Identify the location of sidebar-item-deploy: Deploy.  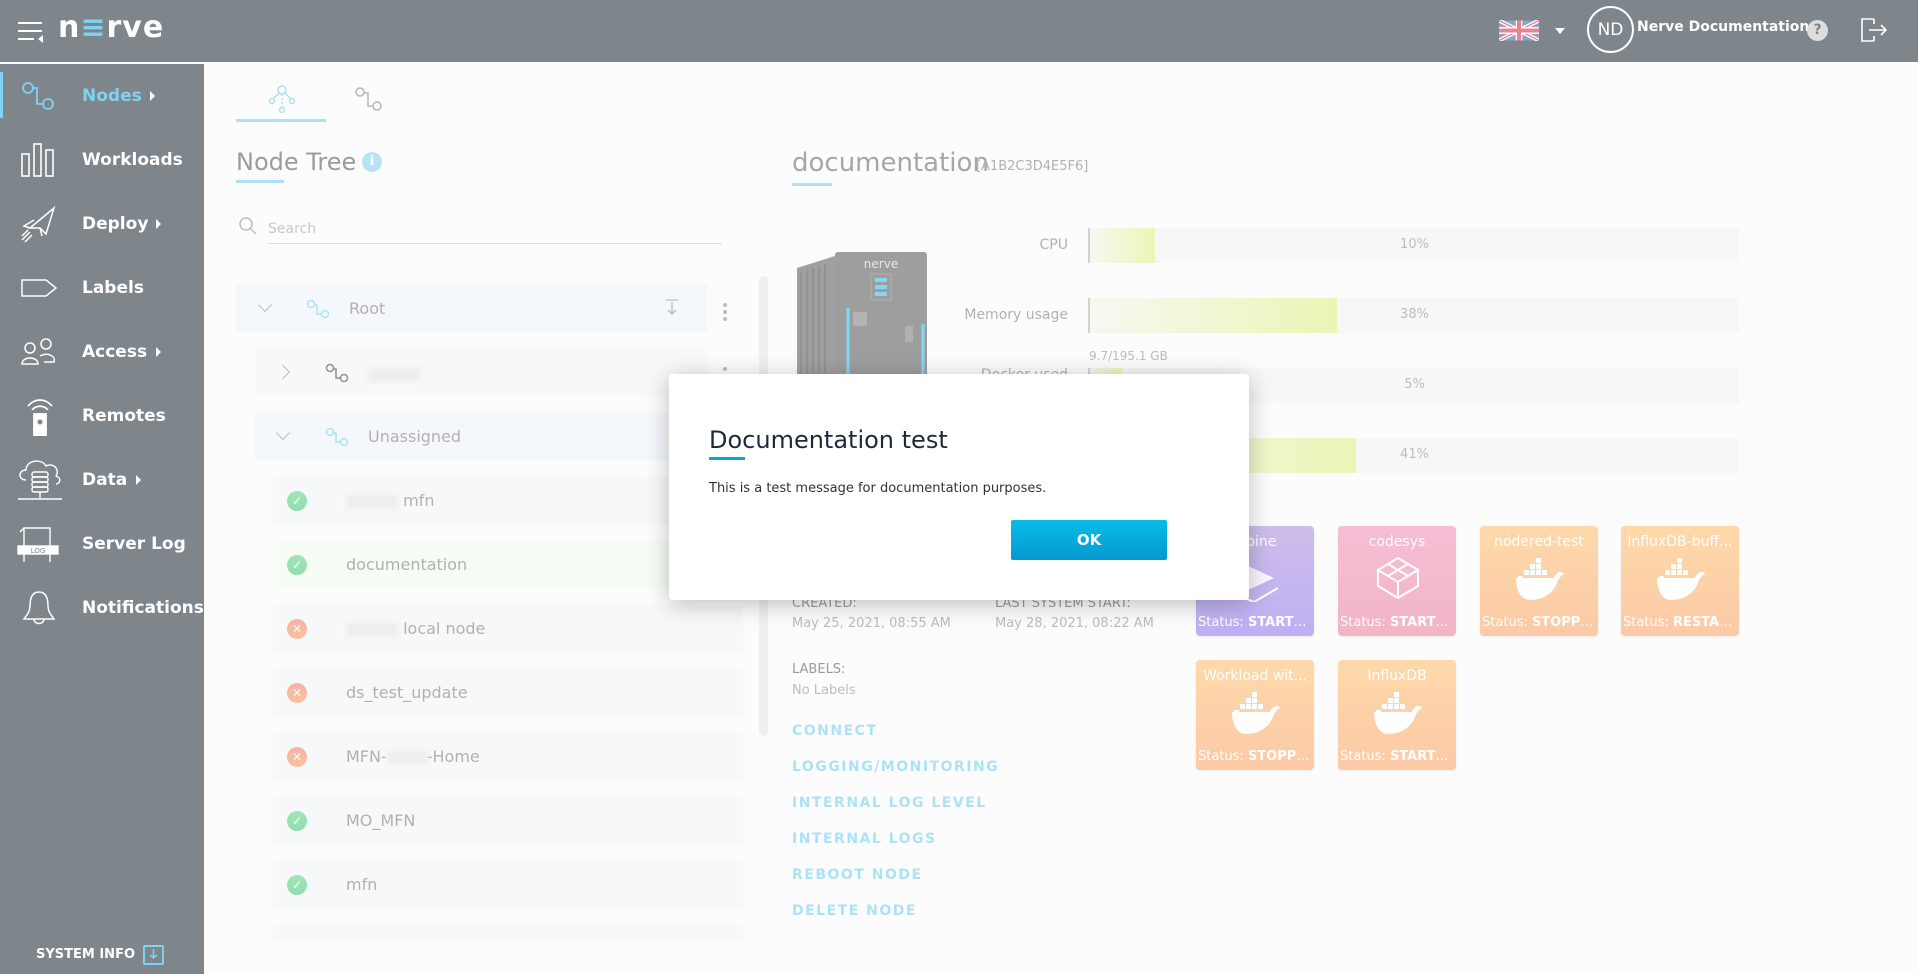
(102, 224).